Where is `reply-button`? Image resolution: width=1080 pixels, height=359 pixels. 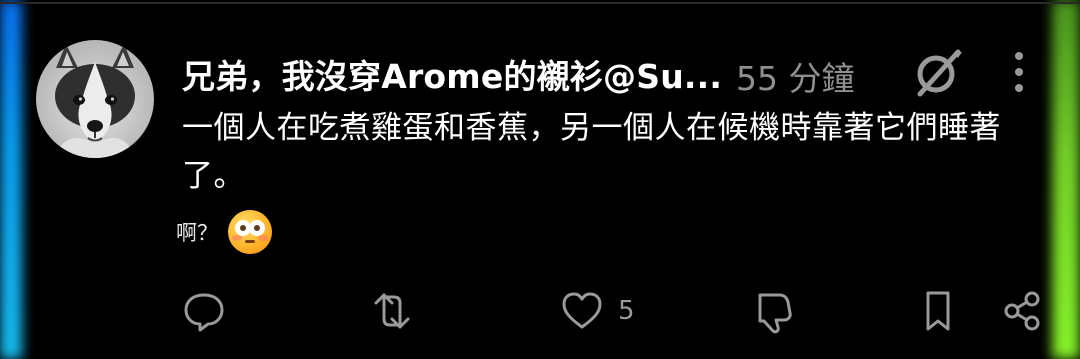
reply-button is located at coordinates (204, 311).